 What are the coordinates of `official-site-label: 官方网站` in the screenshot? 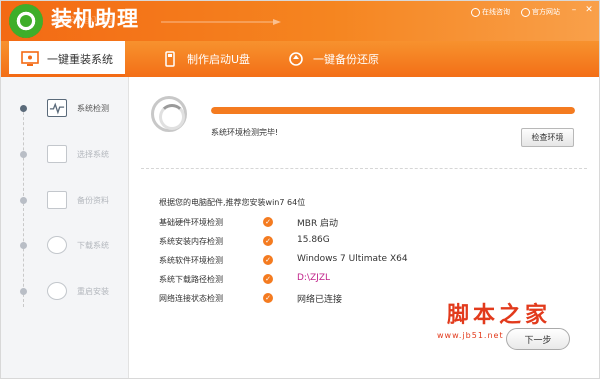 It's located at (546, 12).